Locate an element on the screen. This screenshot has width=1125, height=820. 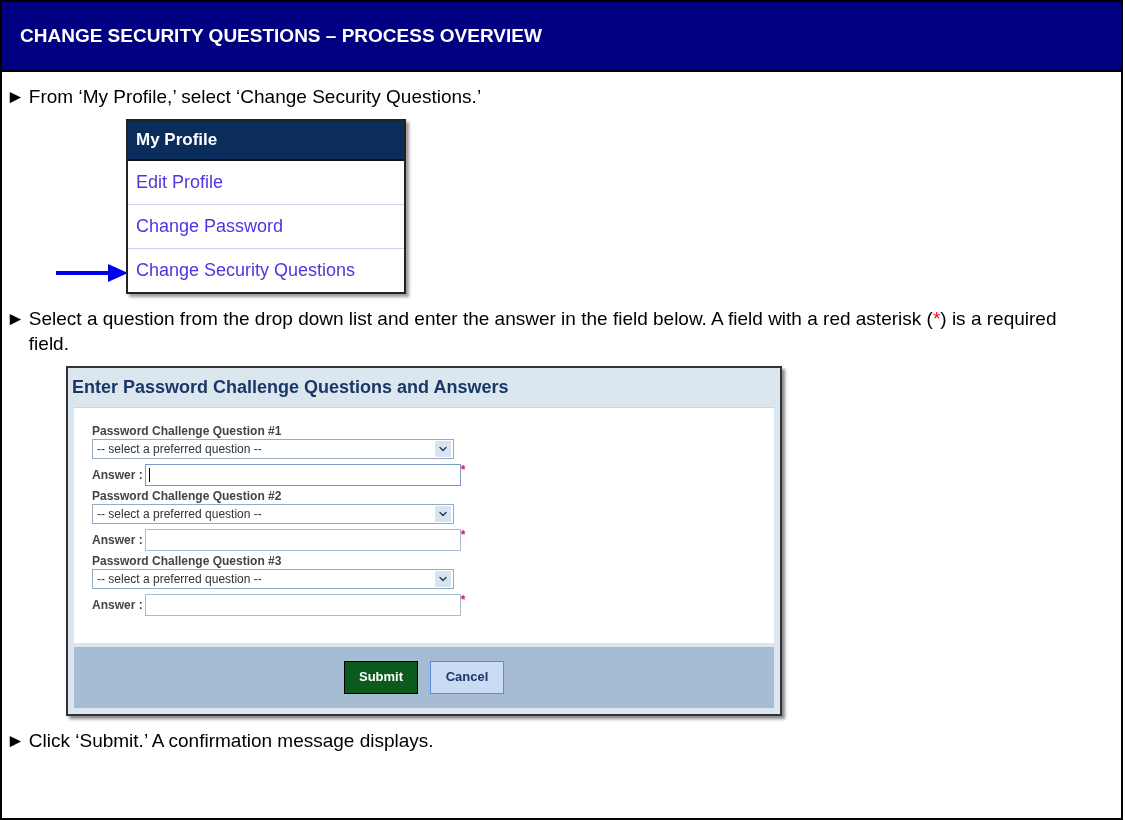
menu-link: Edit Profile is located at coordinates (266, 182).